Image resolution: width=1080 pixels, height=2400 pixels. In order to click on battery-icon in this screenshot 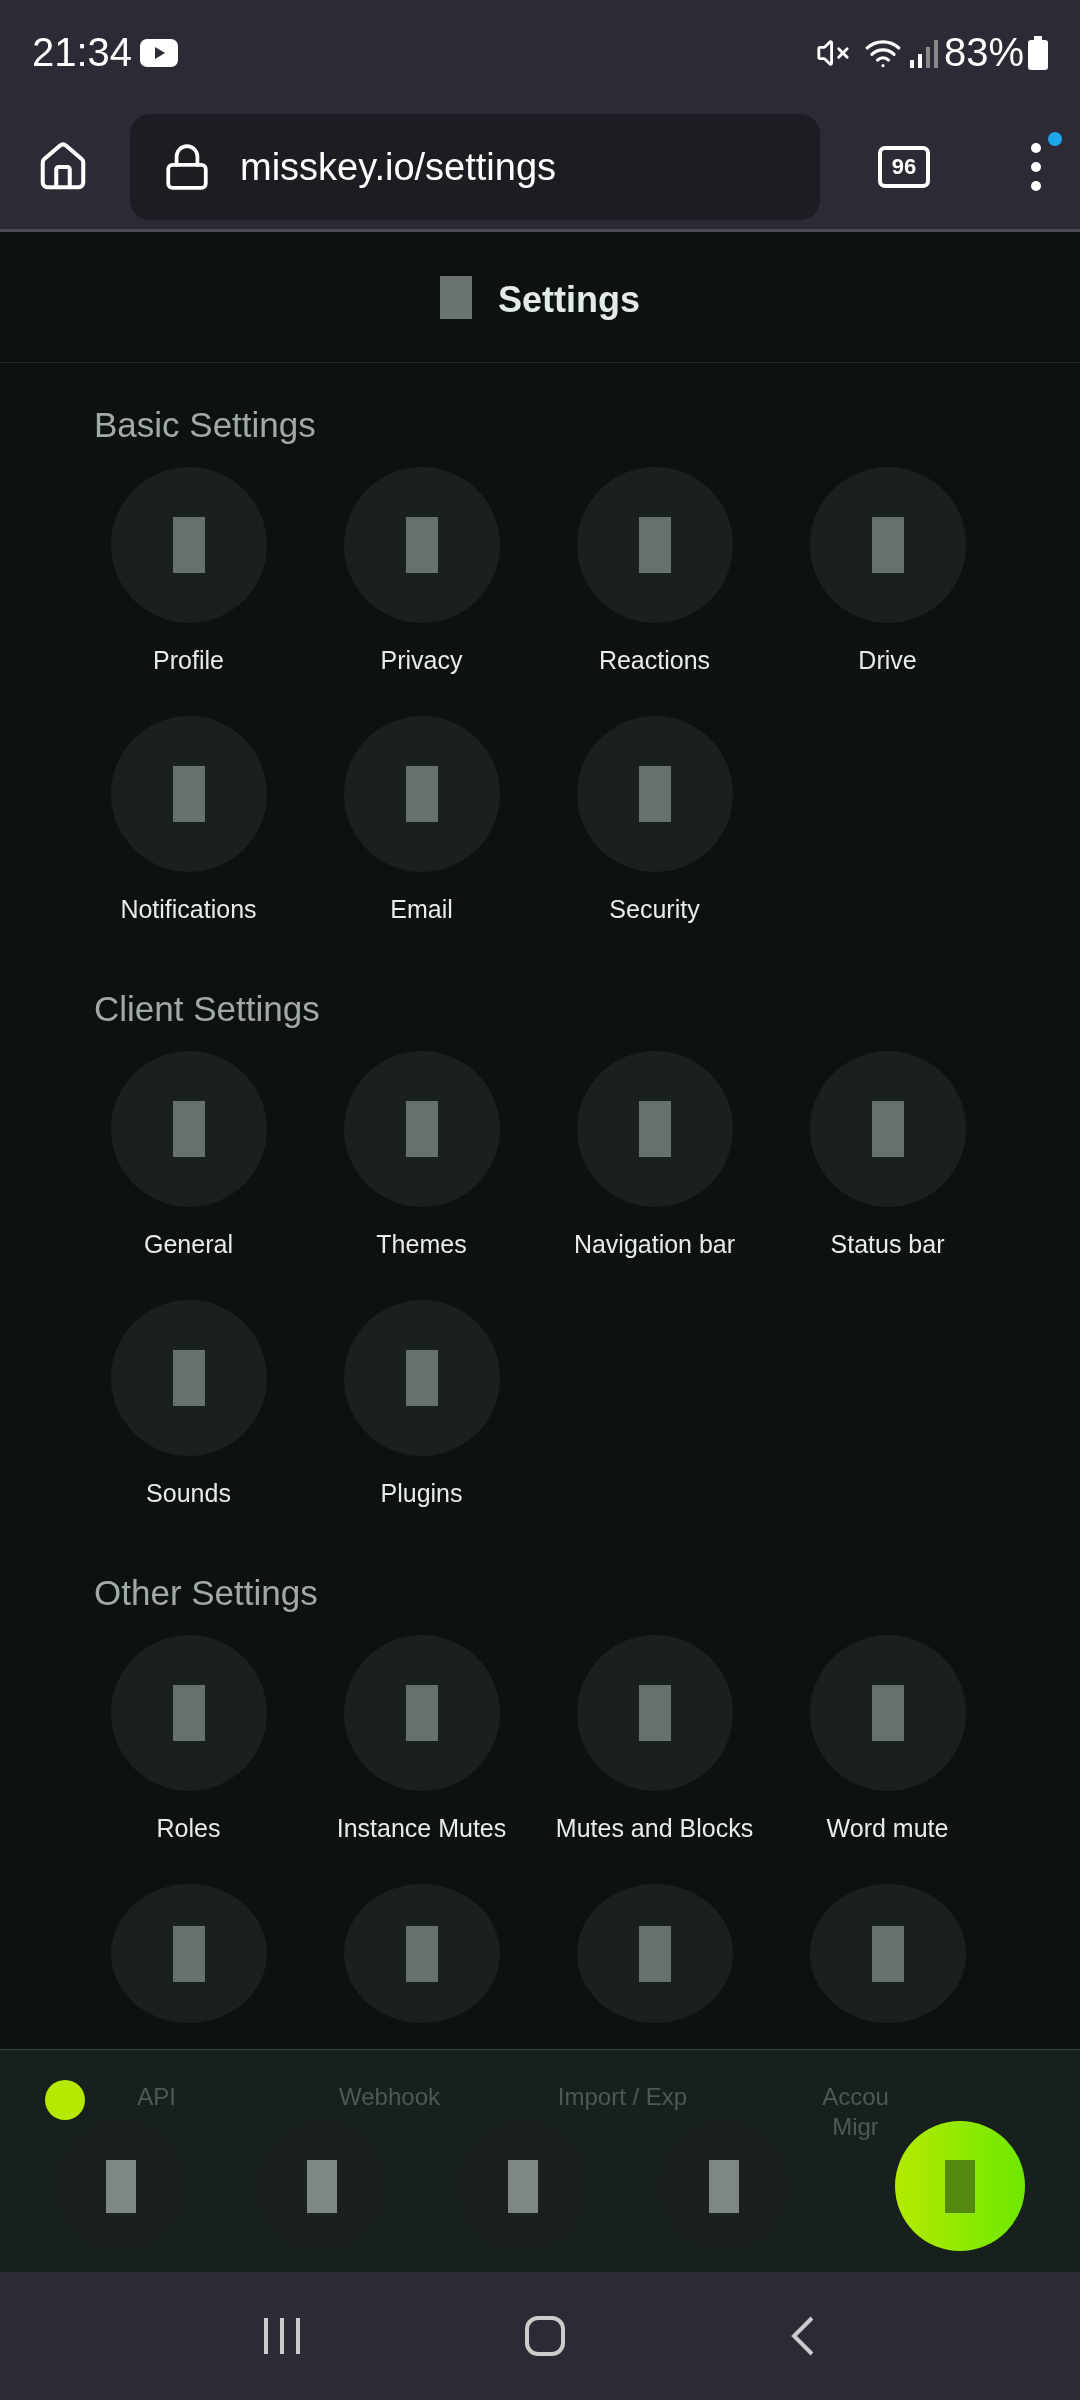, I will do `click(1038, 52)`.